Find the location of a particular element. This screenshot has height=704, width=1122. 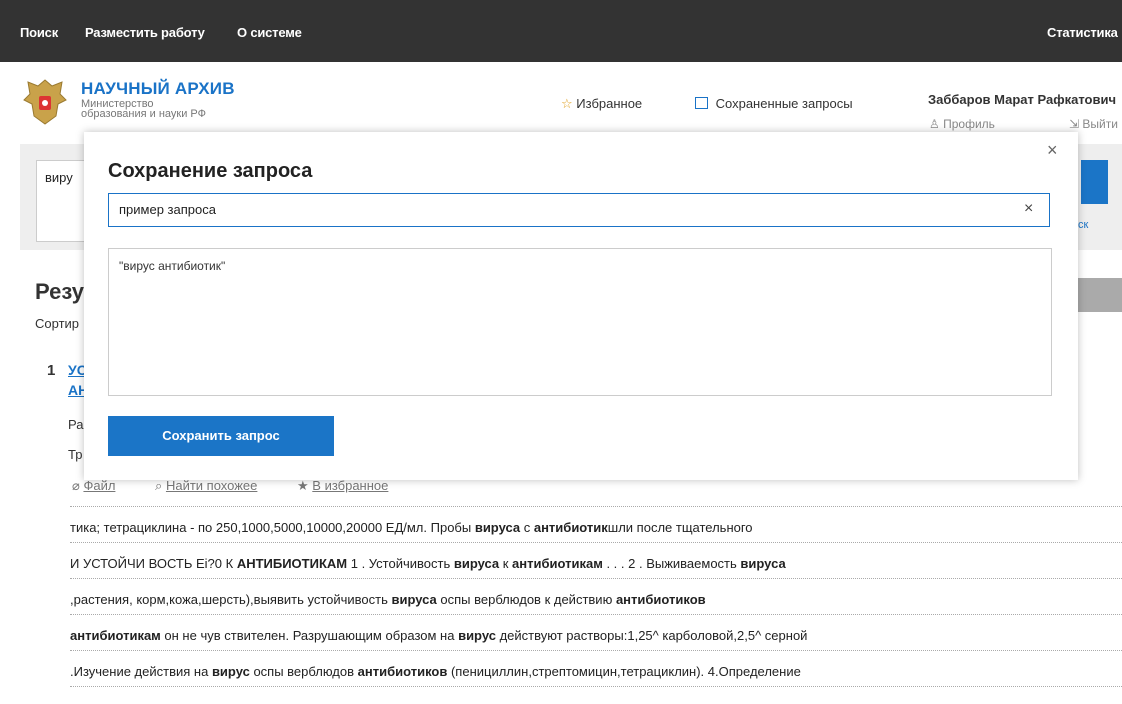

nav-about: О системе is located at coordinates (269, 32).